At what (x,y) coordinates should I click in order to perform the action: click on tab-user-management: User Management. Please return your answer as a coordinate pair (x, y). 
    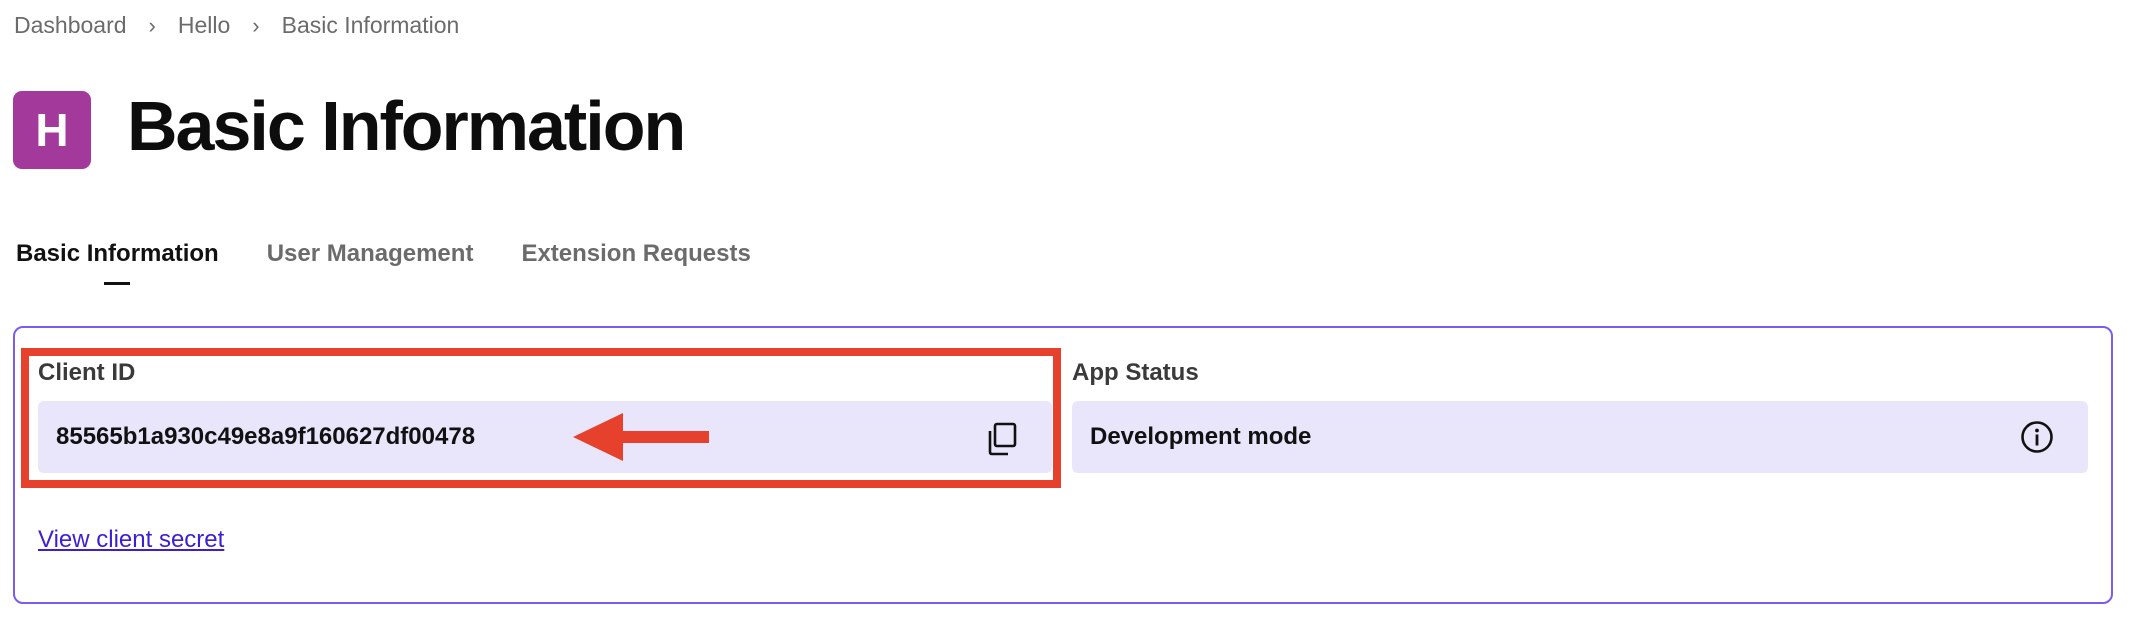
    Looking at the image, I should click on (370, 254).